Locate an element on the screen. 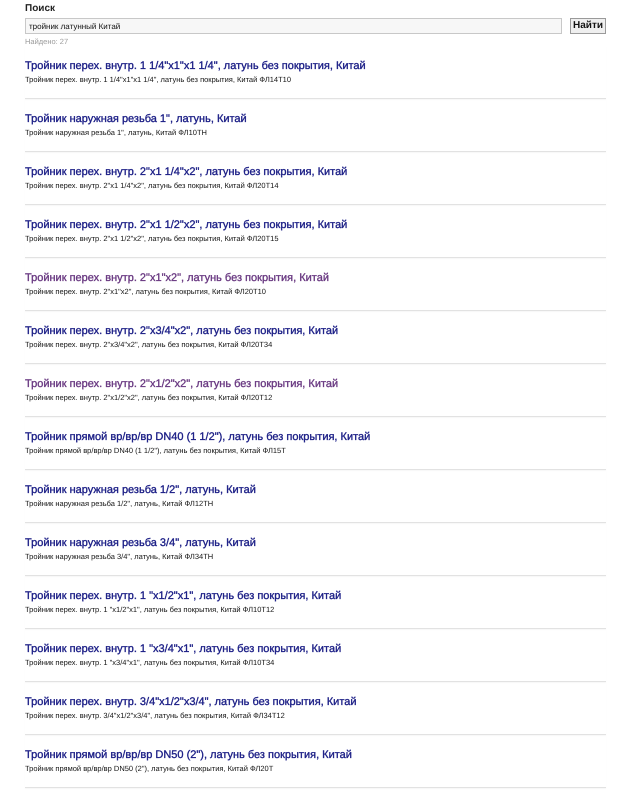  result-title-link: Тройник перех. внутр. 1 "x1/2"x1", латунь без покрытия, Китай is located at coordinates (183, 596).